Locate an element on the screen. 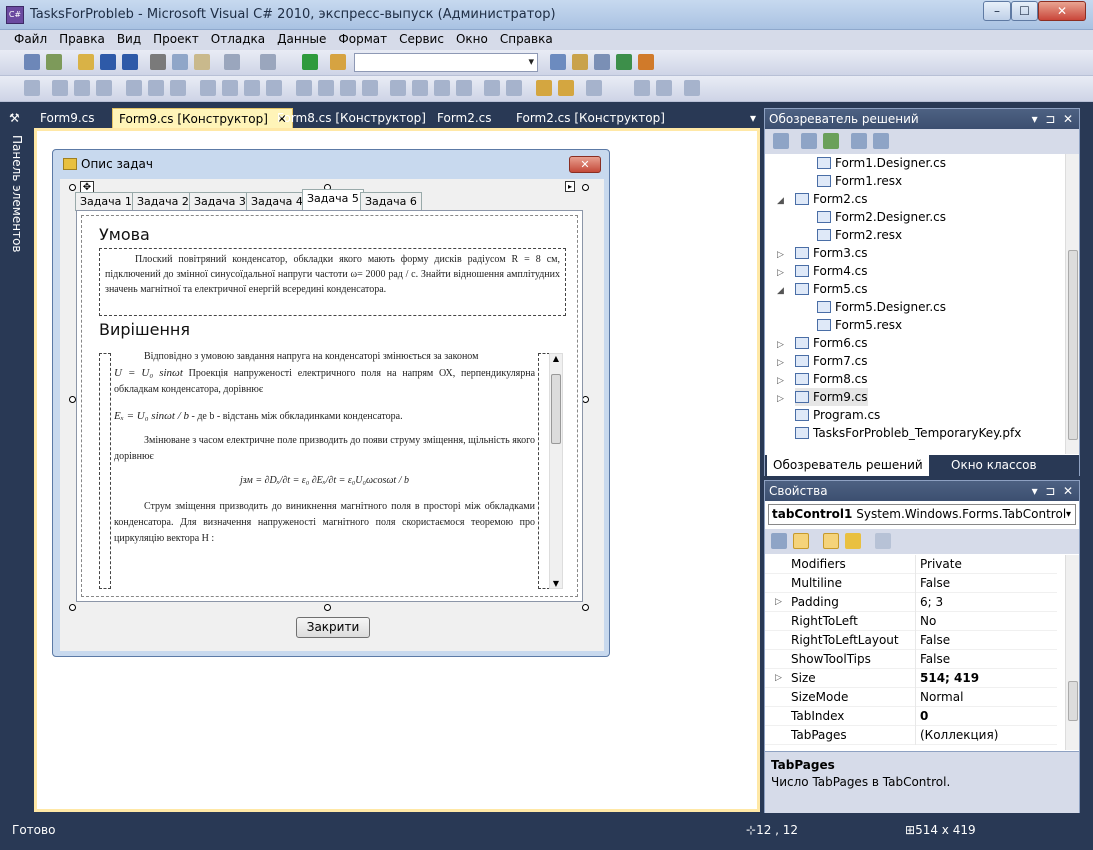 This screenshot has height=850, width=1093. tab-task-3: Задача 3 is located at coordinates (220, 201).